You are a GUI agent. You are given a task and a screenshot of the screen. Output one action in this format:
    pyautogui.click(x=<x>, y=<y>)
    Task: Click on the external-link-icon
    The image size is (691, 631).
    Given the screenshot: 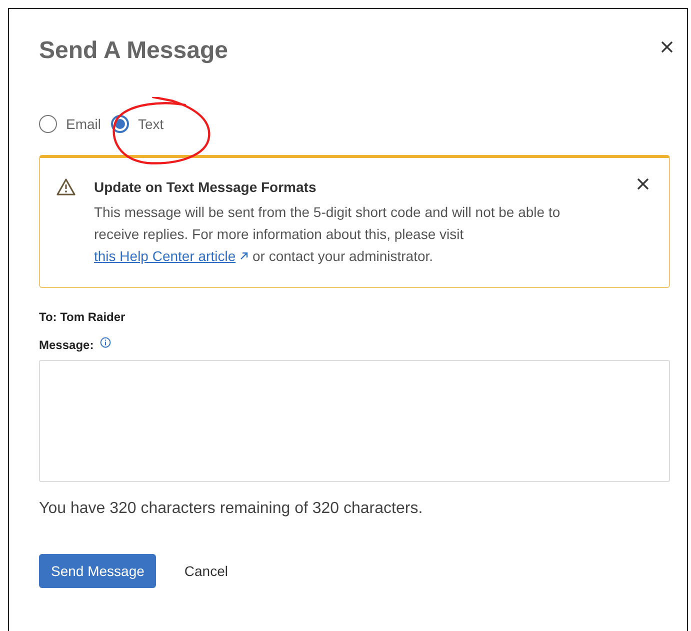 What is the action you would take?
    pyautogui.click(x=243, y=256)
    